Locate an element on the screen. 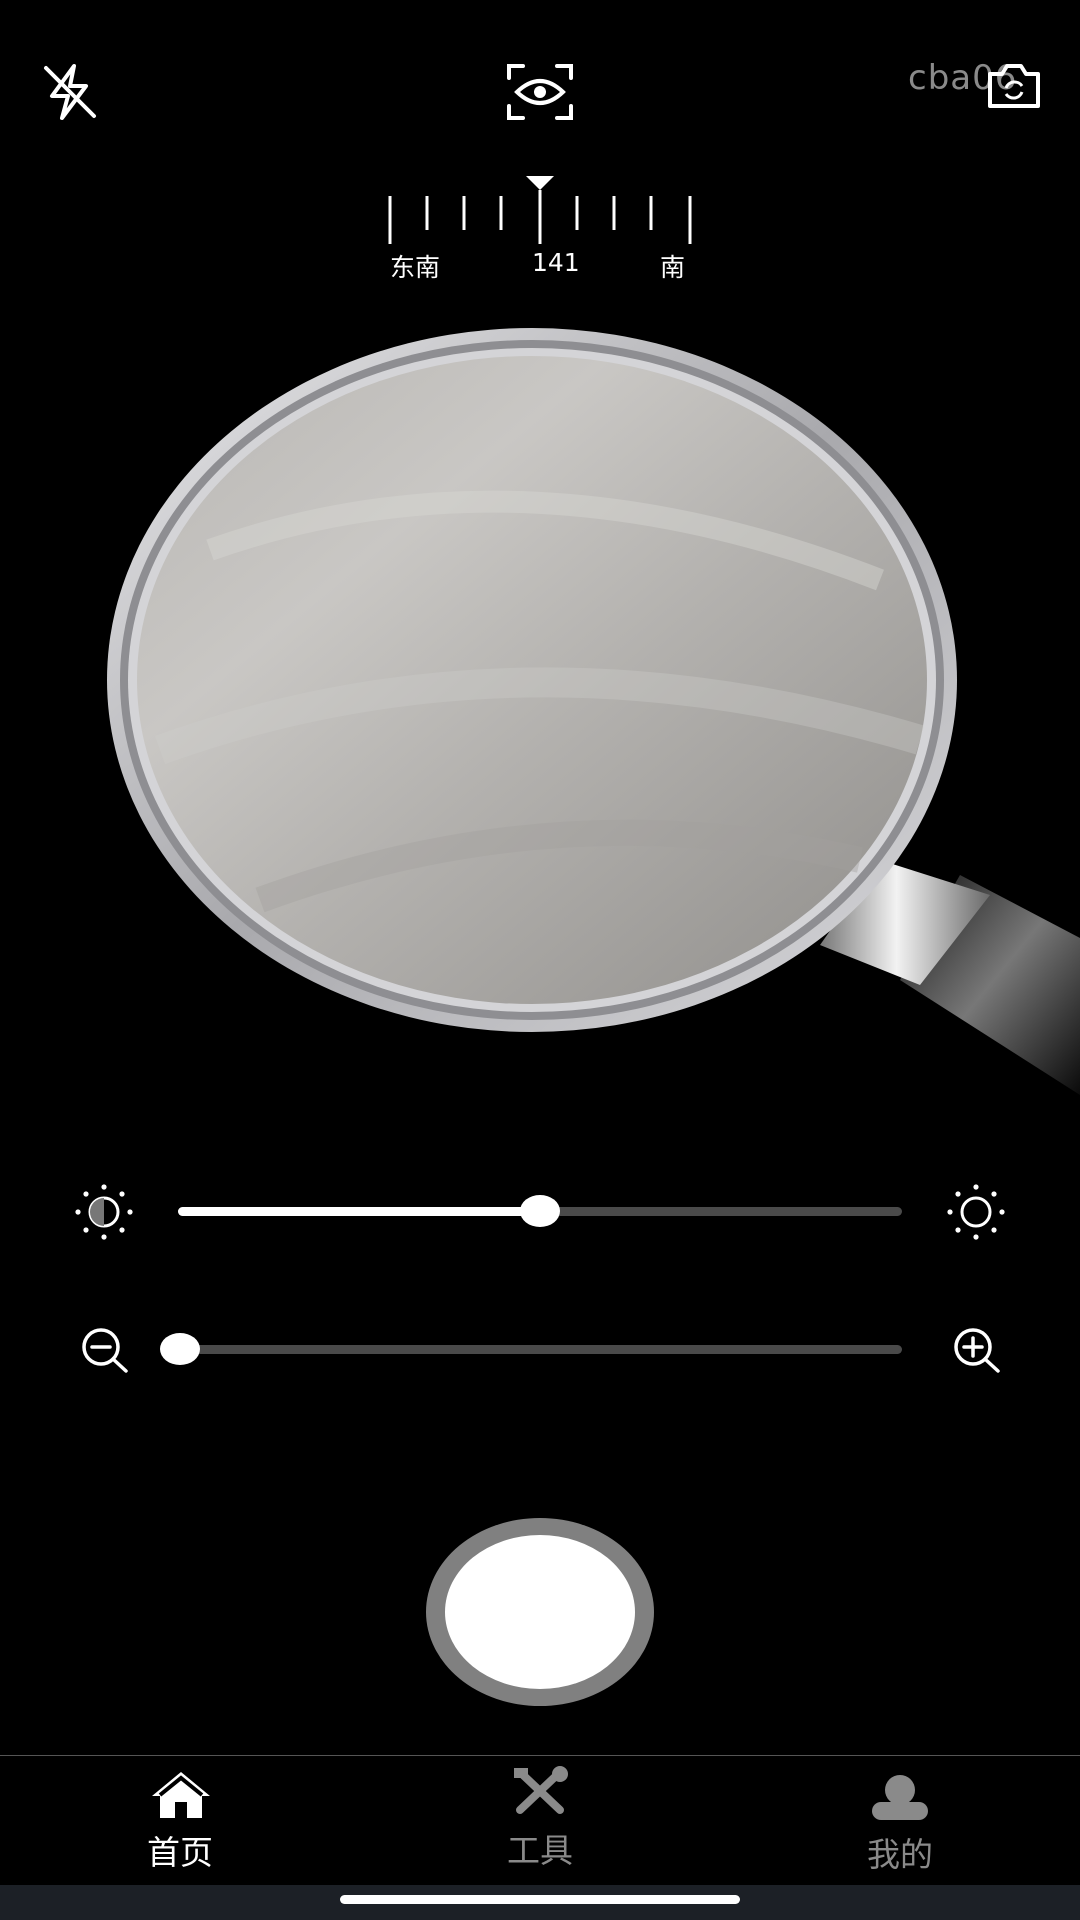  compass-left-label: 东南 is located at coordinates (415, 267).